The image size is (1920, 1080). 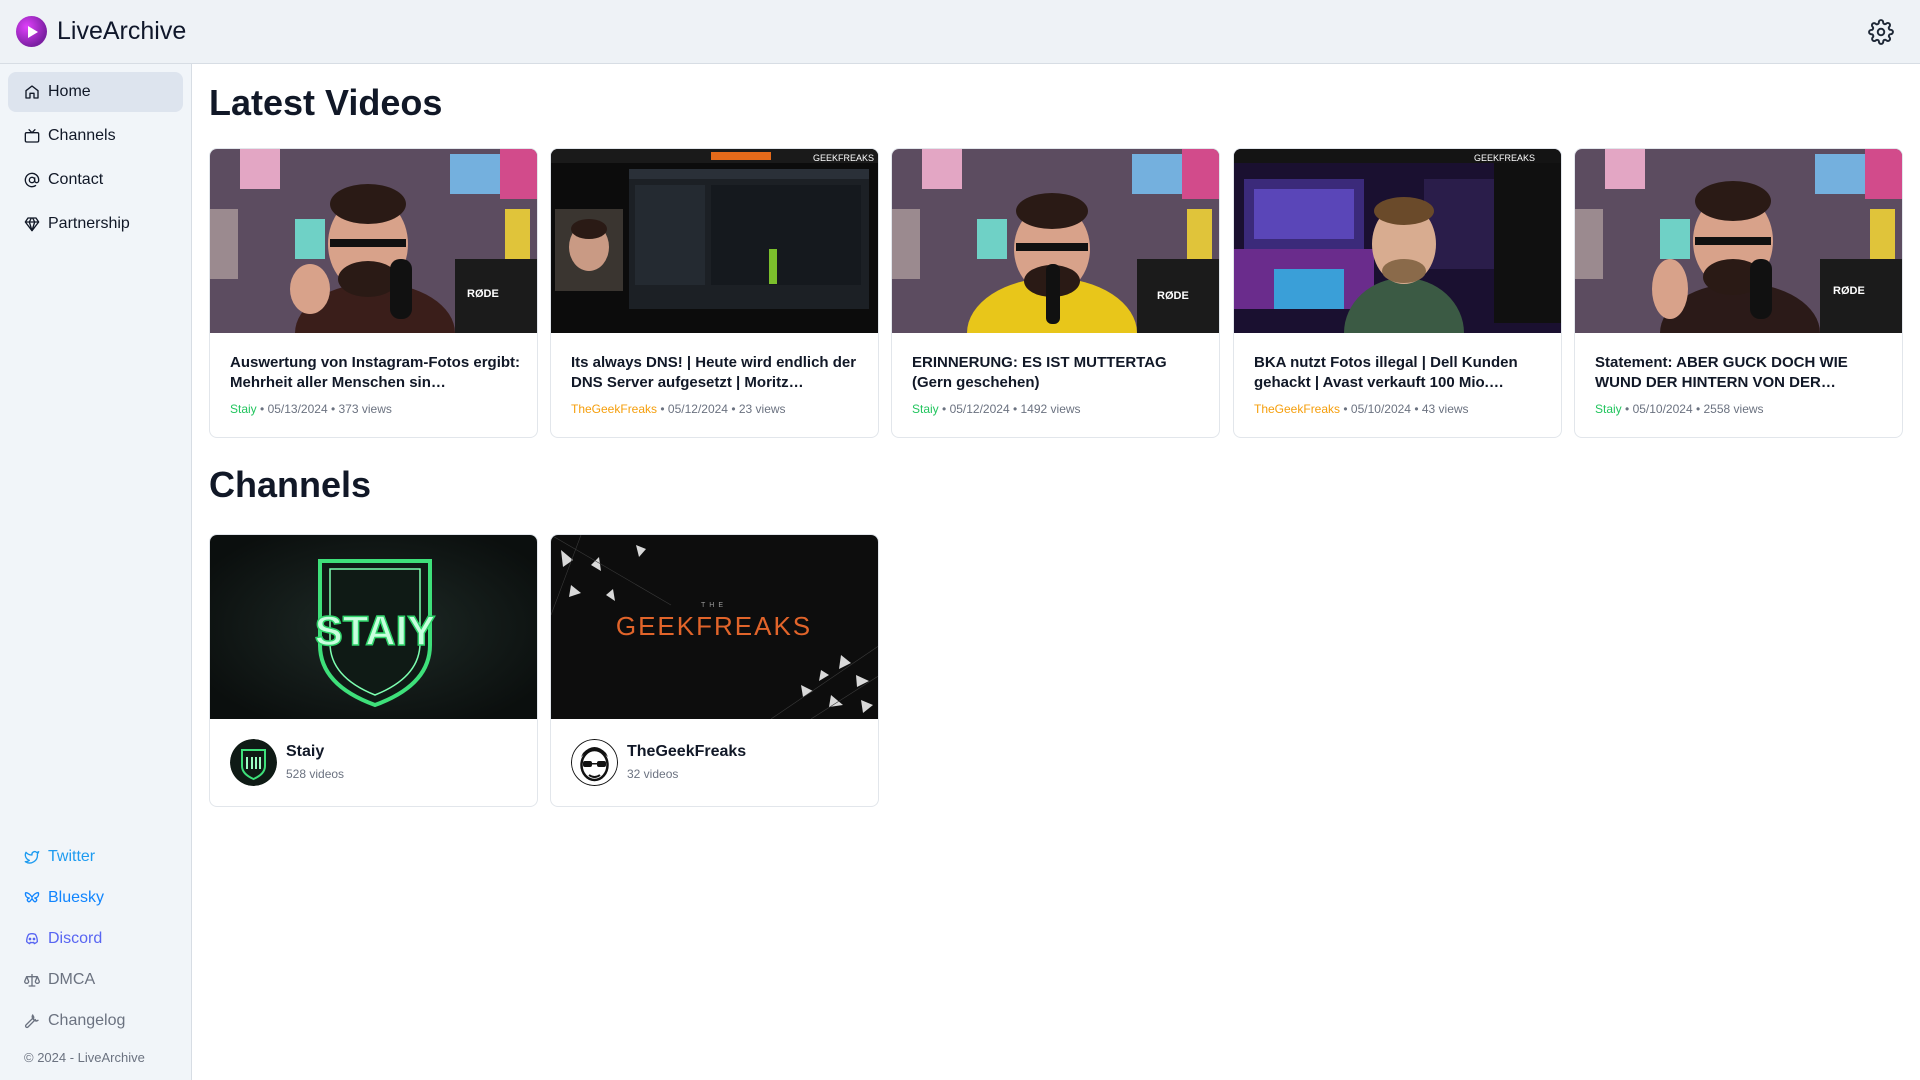 I want to click on scale-icon, so click(x=32, y=980).